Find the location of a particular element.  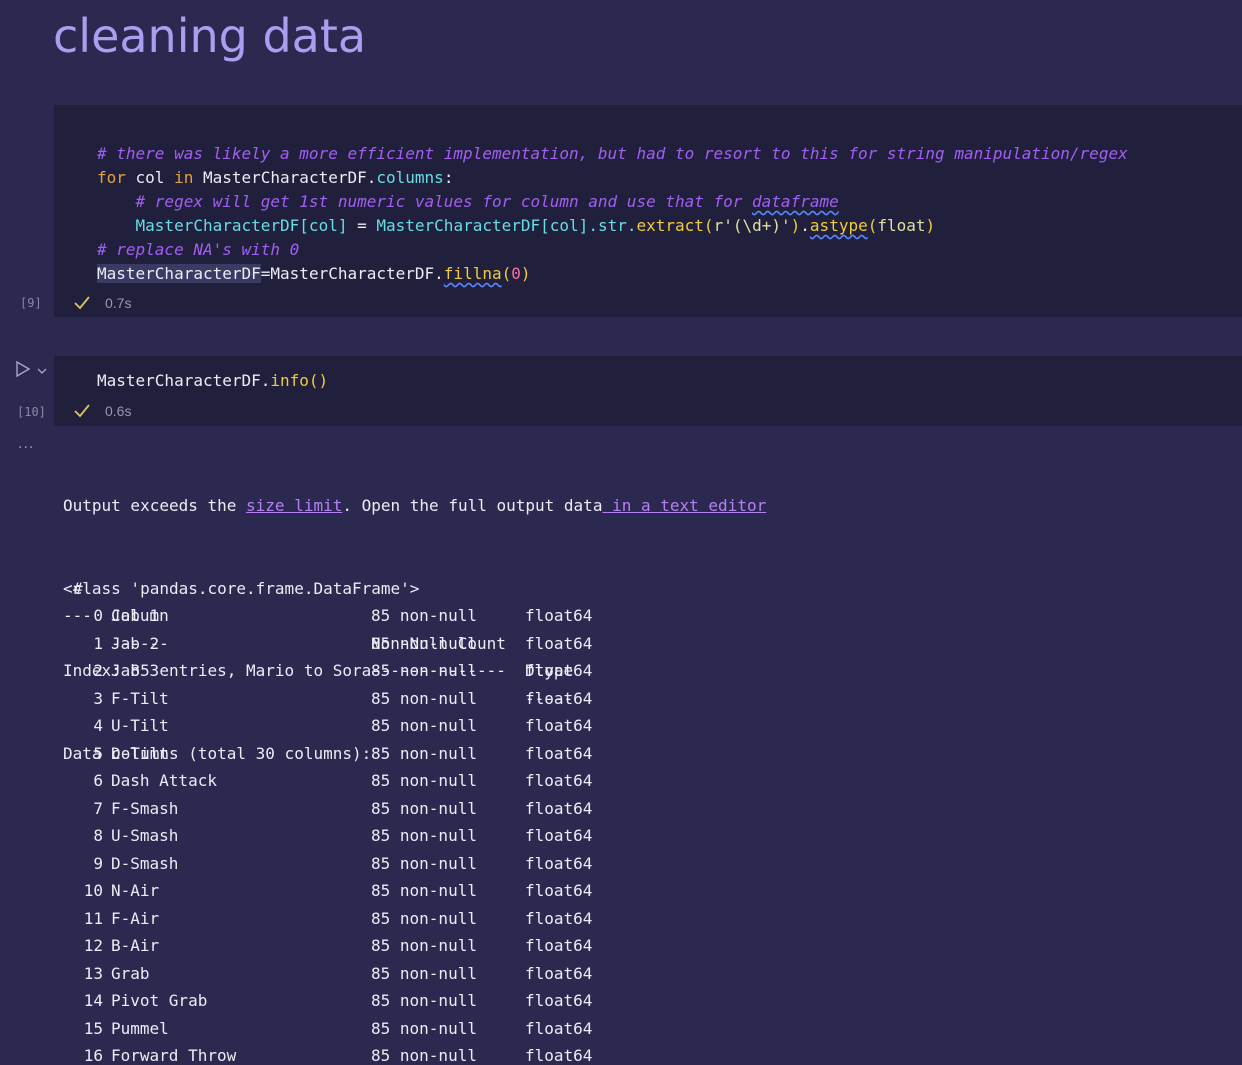

row-column-name: U-Smash is located at coordinates (145, 835).